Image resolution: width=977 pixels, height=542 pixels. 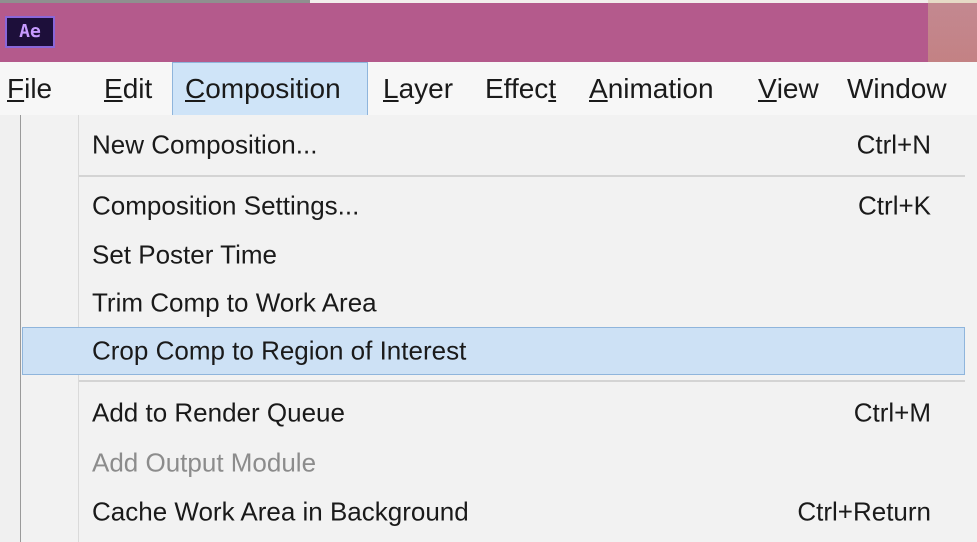 I want to click on title-bar-top-strip, so click(x=155, y=1).